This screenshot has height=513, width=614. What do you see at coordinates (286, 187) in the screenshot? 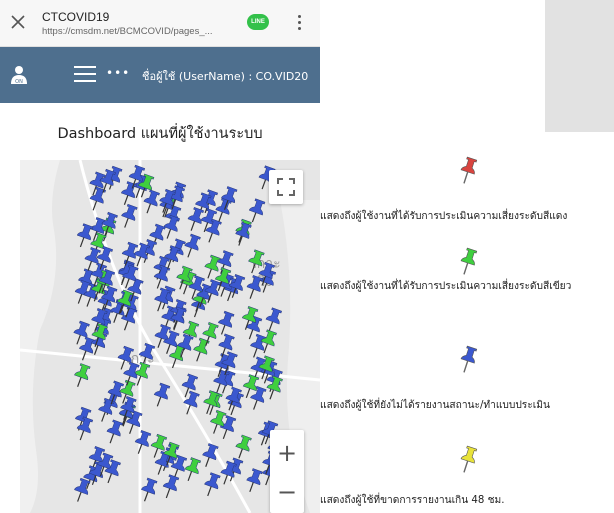
I see `fullscreen-button` at bounding box center [286, 187].